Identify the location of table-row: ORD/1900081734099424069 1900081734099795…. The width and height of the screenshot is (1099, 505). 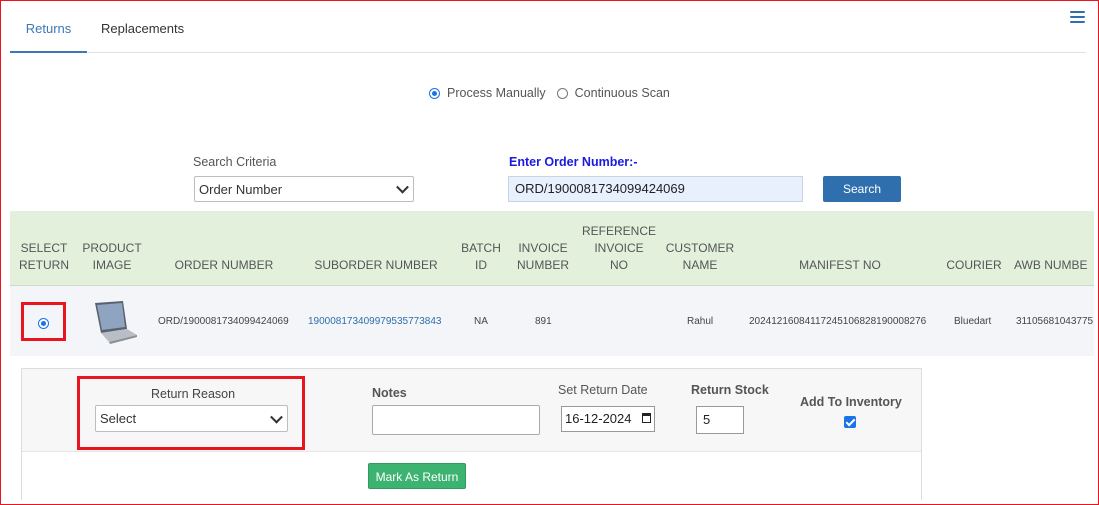
(552, 321).